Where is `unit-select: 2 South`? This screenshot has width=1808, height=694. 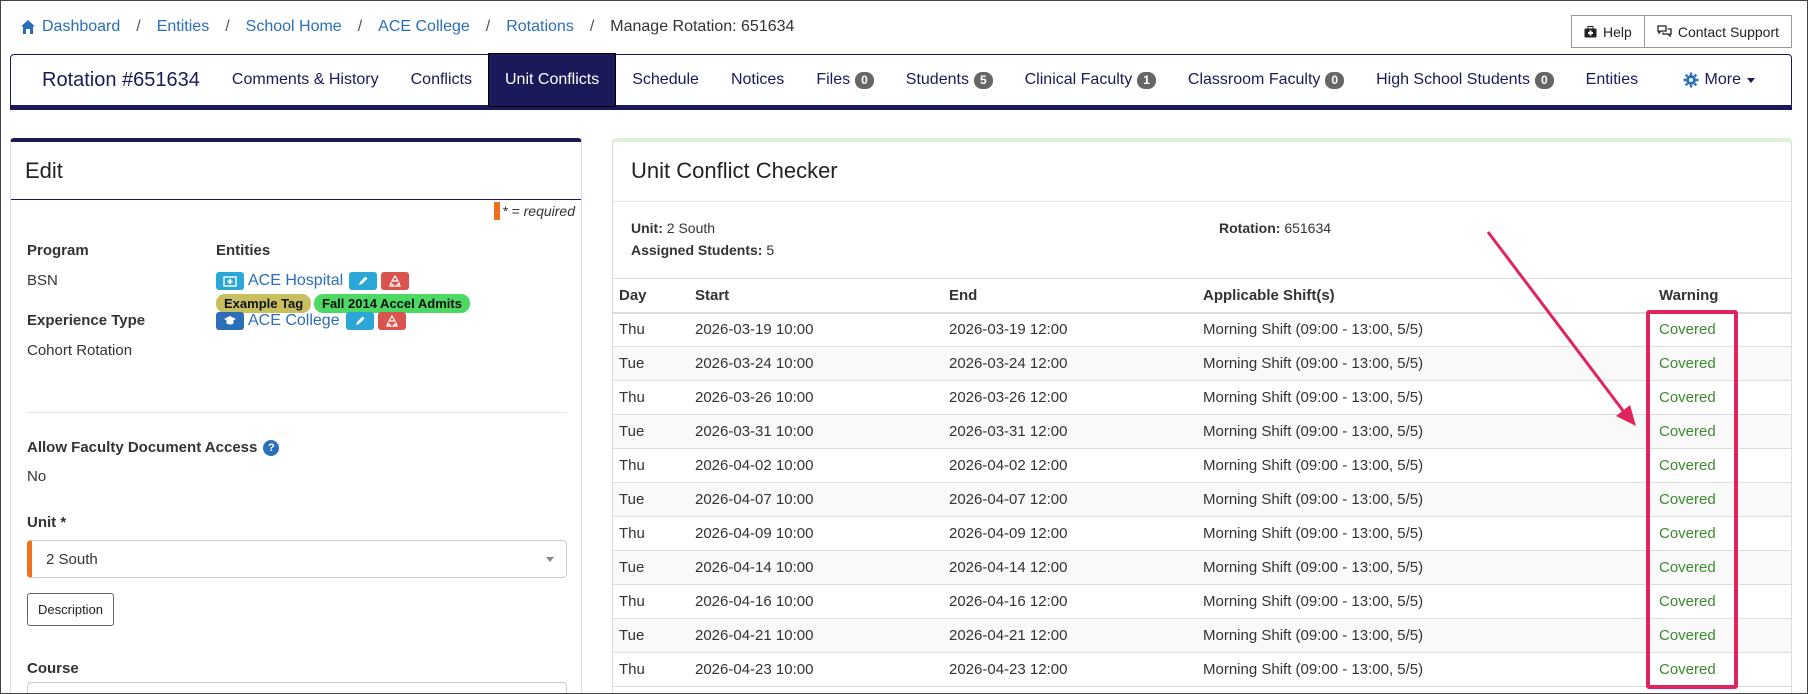
unit-select: 2 South is located at coordinates (297, 559).